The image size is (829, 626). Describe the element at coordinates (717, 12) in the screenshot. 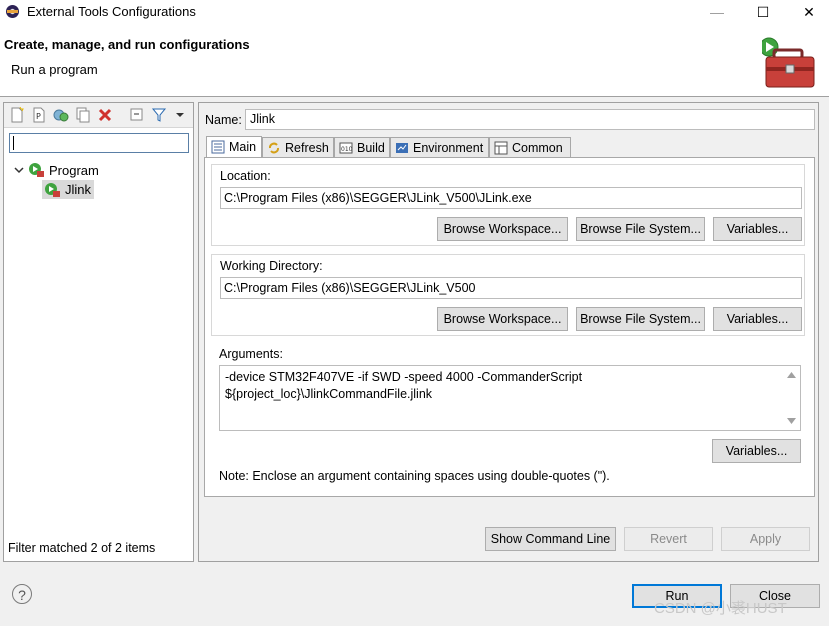

I see `minimize-button: —` at that location.